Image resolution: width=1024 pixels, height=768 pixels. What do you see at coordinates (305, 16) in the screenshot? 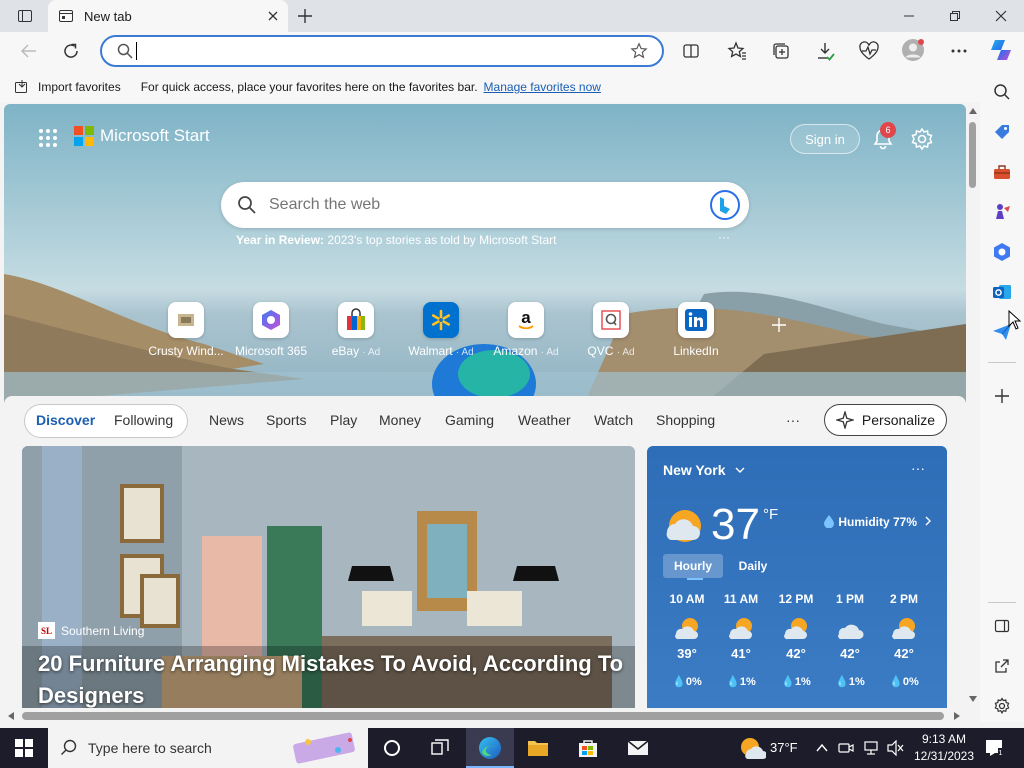
I see `new-tab-button` at bounding box center [305, 16].